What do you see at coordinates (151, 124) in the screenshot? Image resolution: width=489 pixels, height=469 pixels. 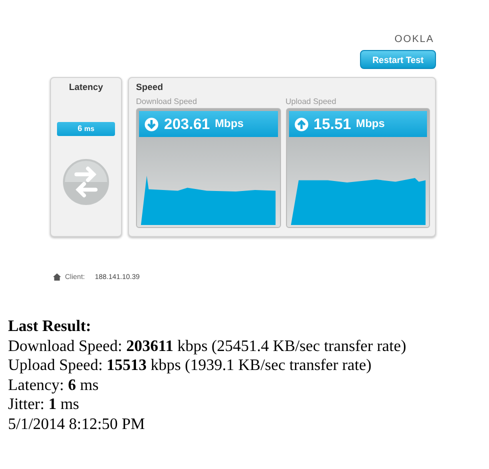 I see `down-arrow-icon` at bounding box center [151, 124].